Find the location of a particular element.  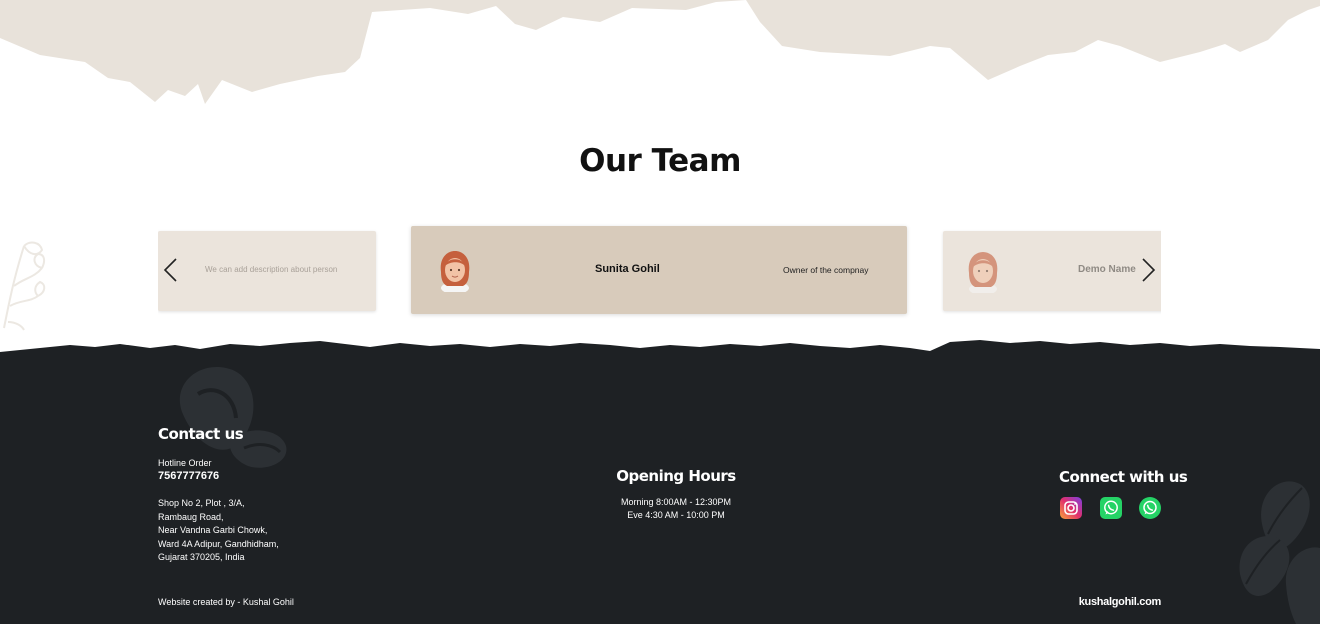

address-line: Near Vandna Garbi Chowk, is located at coordinates (213, 530).